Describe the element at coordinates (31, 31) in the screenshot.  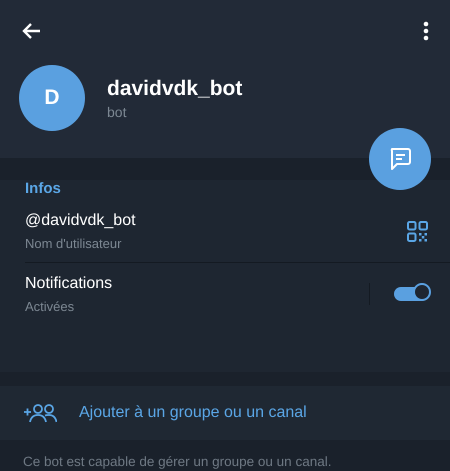
I see `back-icon` at that location.